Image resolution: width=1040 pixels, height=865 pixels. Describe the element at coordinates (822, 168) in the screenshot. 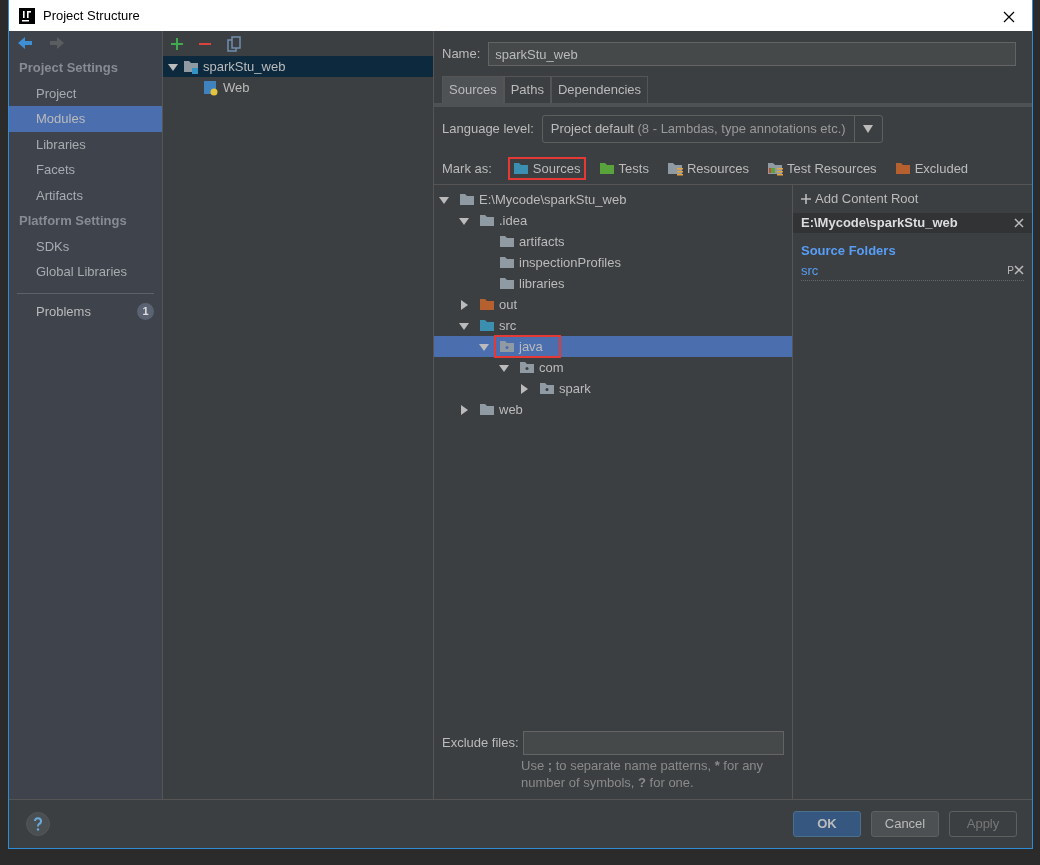

I see `mark-as-option: Test Resources` at that location.